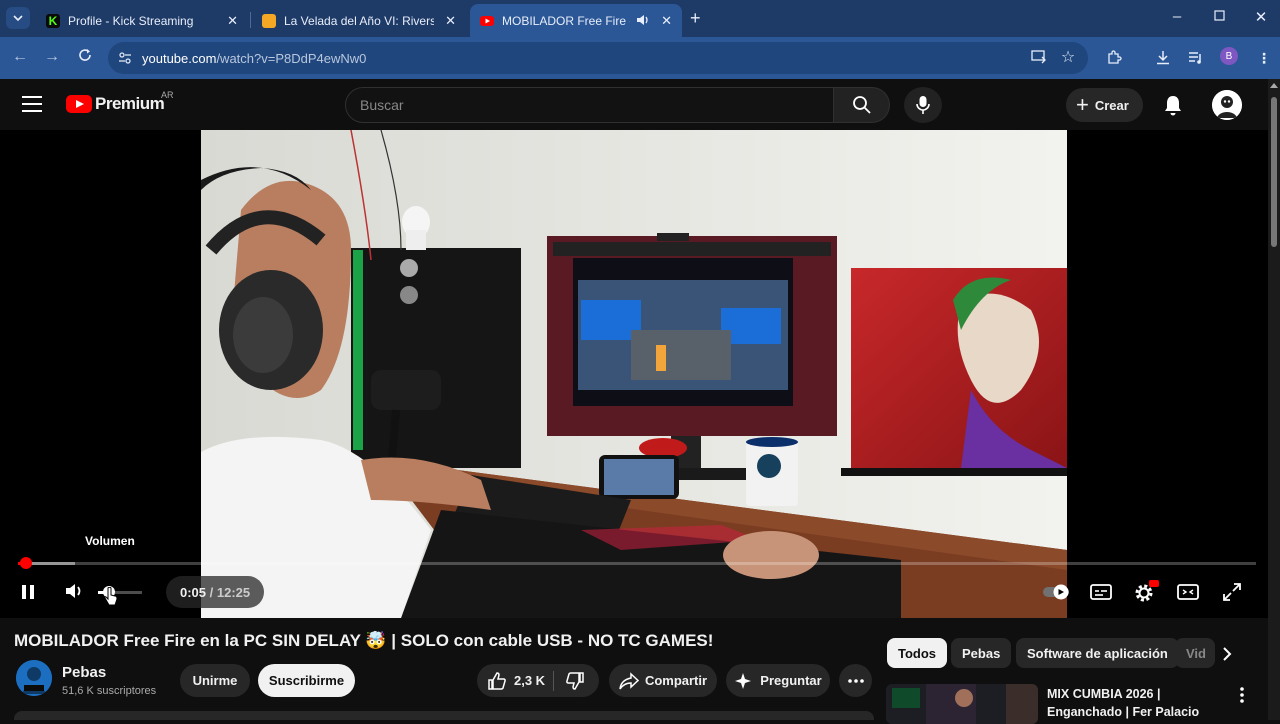 The width and height of the screenshot is (1280, 724). I want to click on share-label: Compartir, so click(676, 680).